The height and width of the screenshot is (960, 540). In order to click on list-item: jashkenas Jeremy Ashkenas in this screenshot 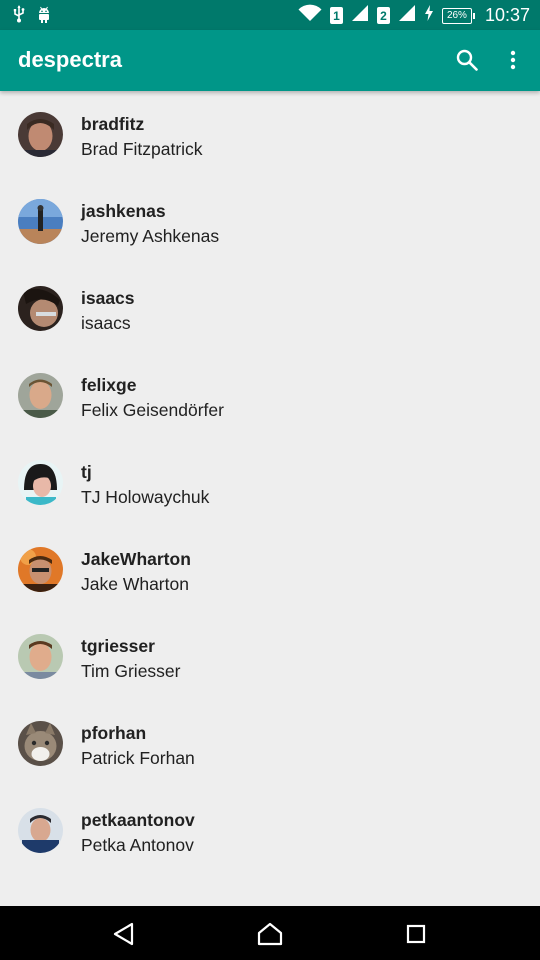, I will do `click(270, 221)`.